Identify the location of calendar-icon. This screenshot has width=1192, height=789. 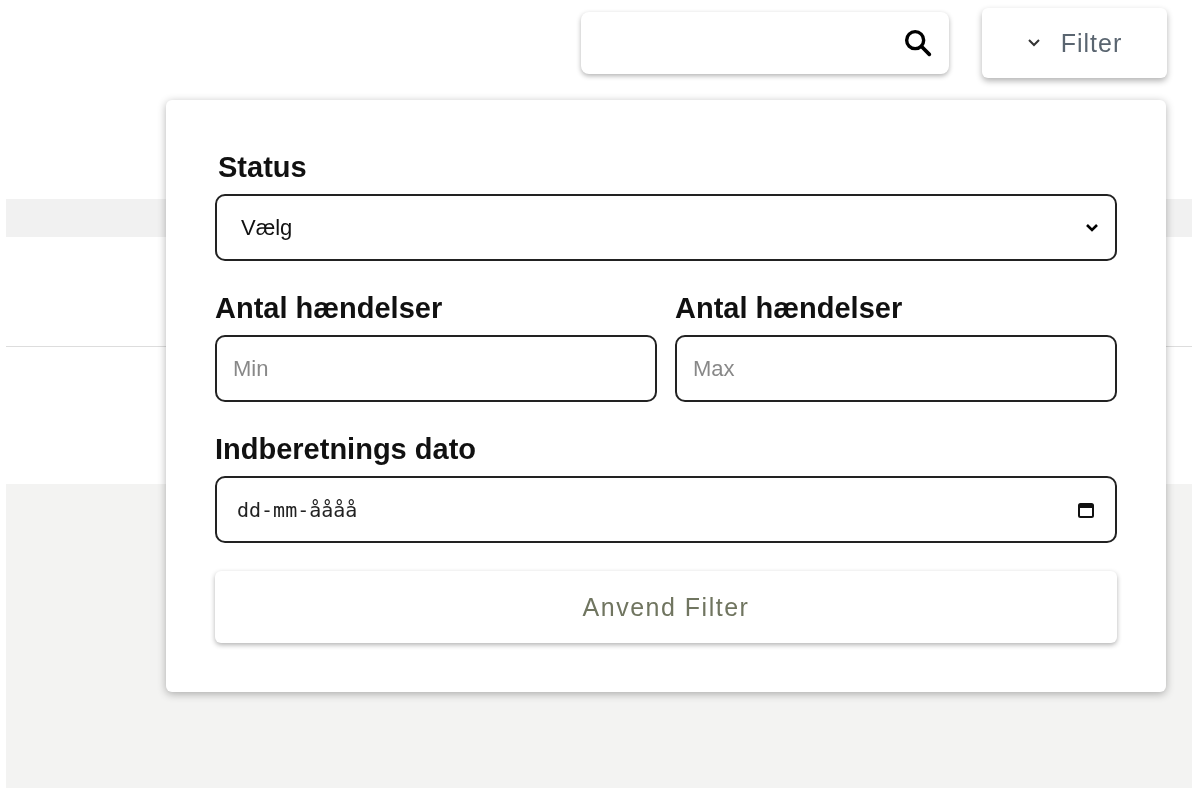
(1086, 509).